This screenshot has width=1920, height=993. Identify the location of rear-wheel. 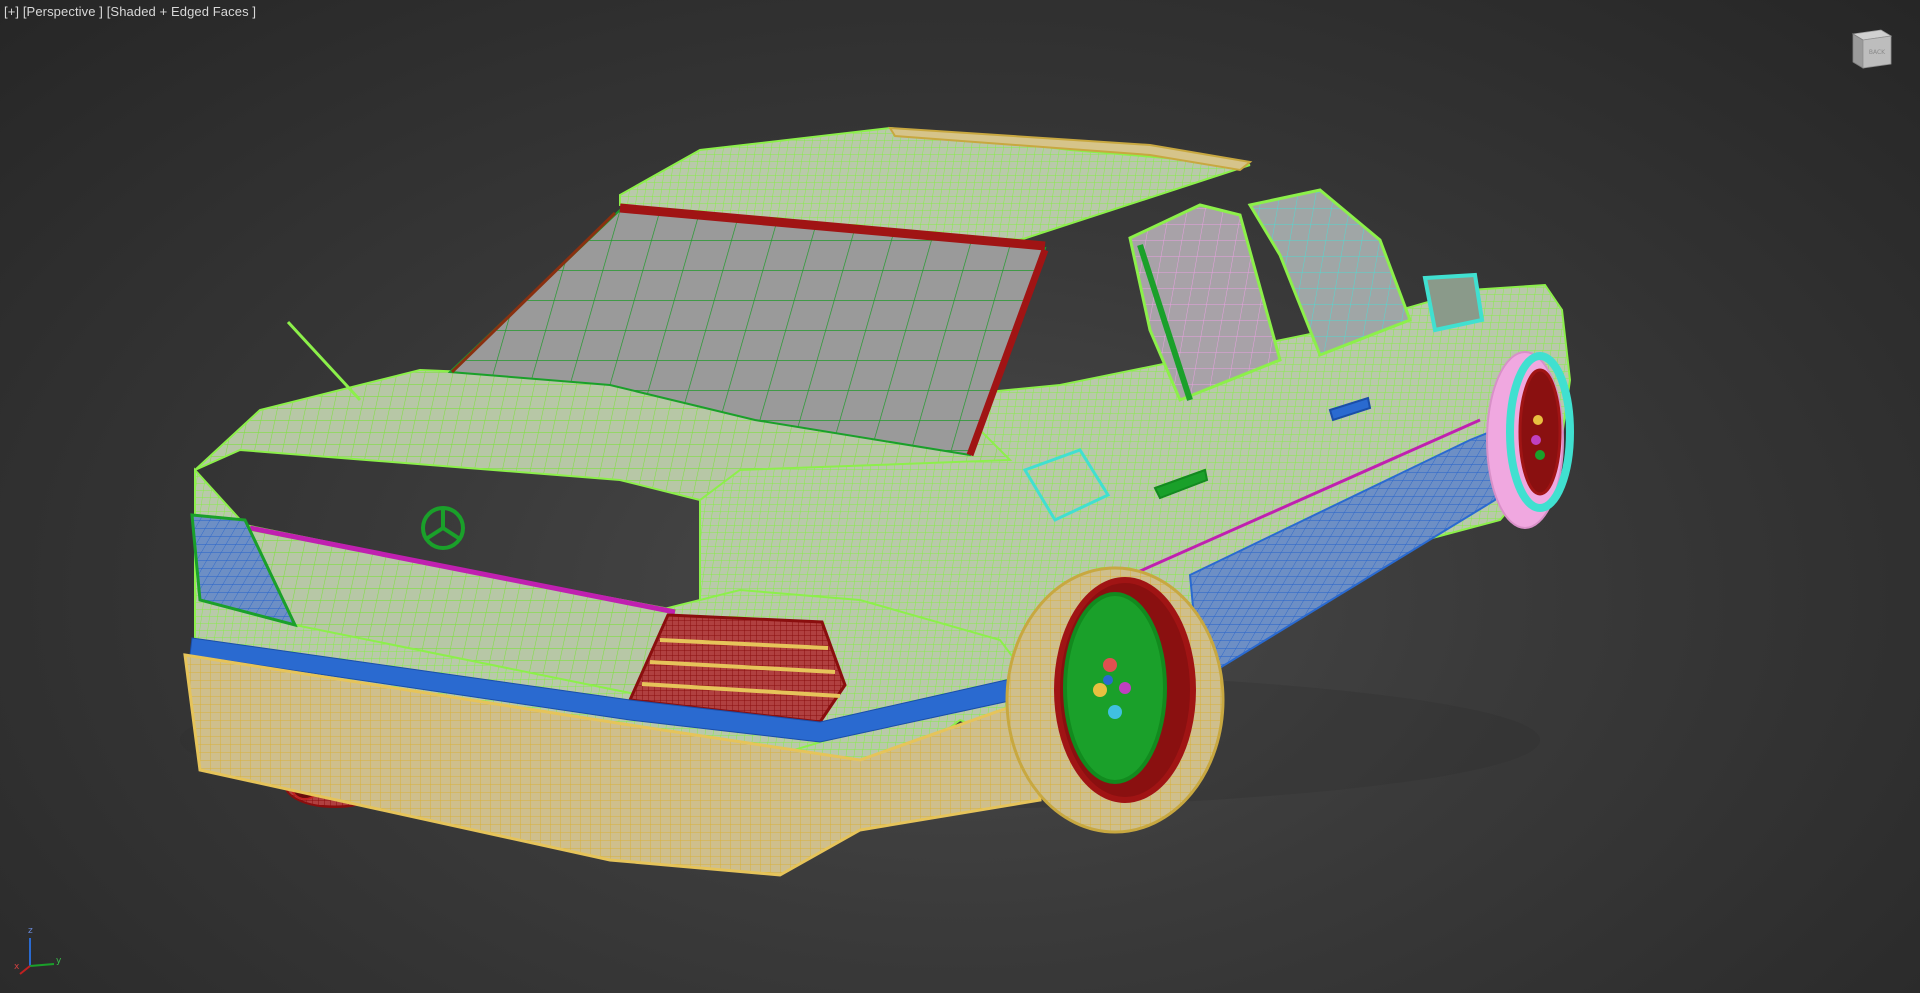
(1115, 700).